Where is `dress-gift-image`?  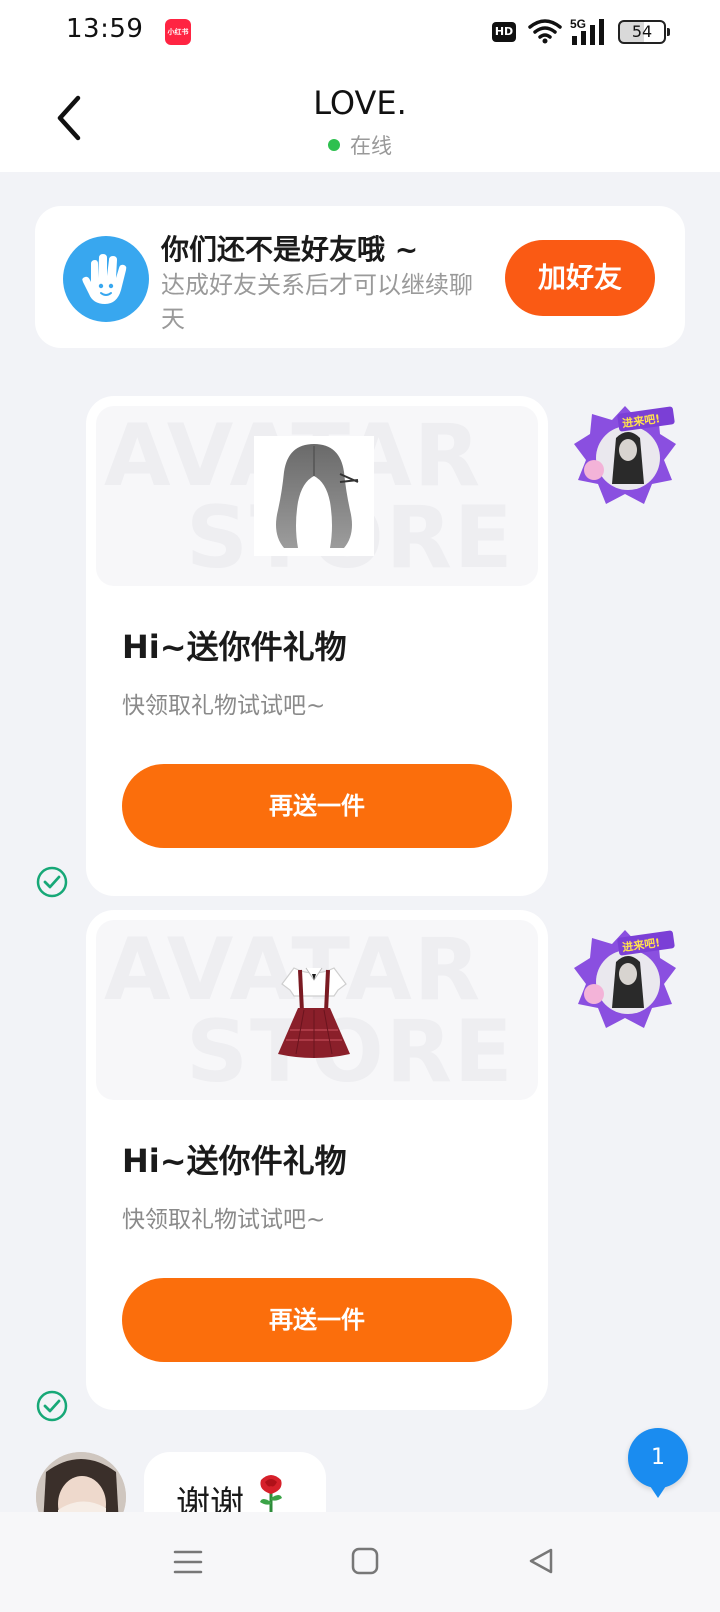 dress-gift-image is located at coordinates (314, 1010).